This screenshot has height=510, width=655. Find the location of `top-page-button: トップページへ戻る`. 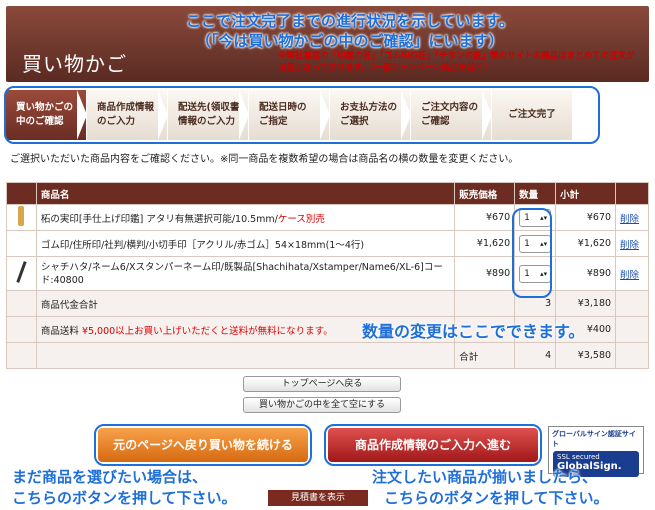

top-page-button: トップページへ戻る is located at coordinates (322, 384).